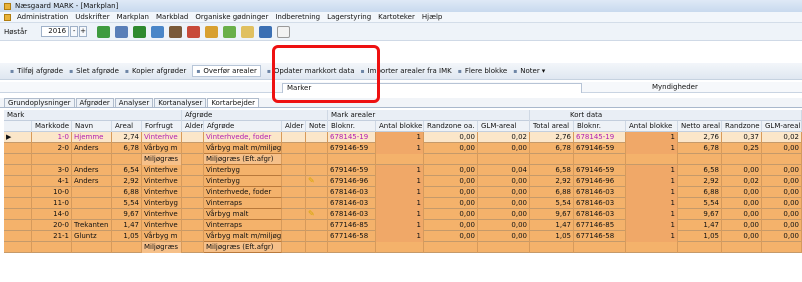 The image size is (802, 282). Describe the element at coordinates (652, 247) in the screenshot. I see `cell-kantal` at that location.